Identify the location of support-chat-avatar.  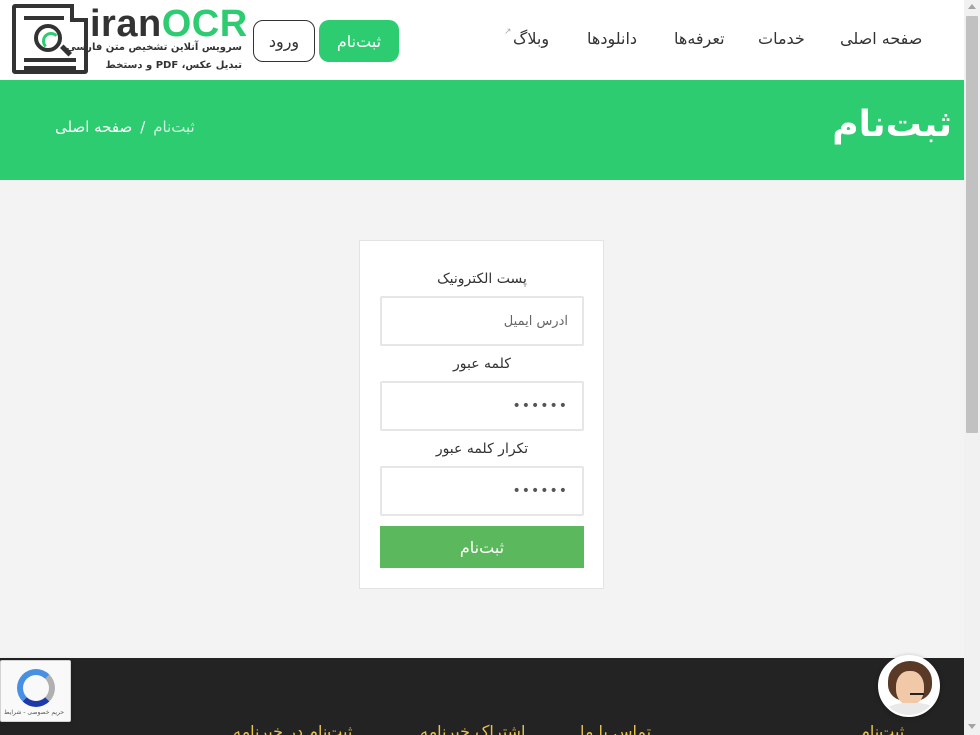
(909, 686).